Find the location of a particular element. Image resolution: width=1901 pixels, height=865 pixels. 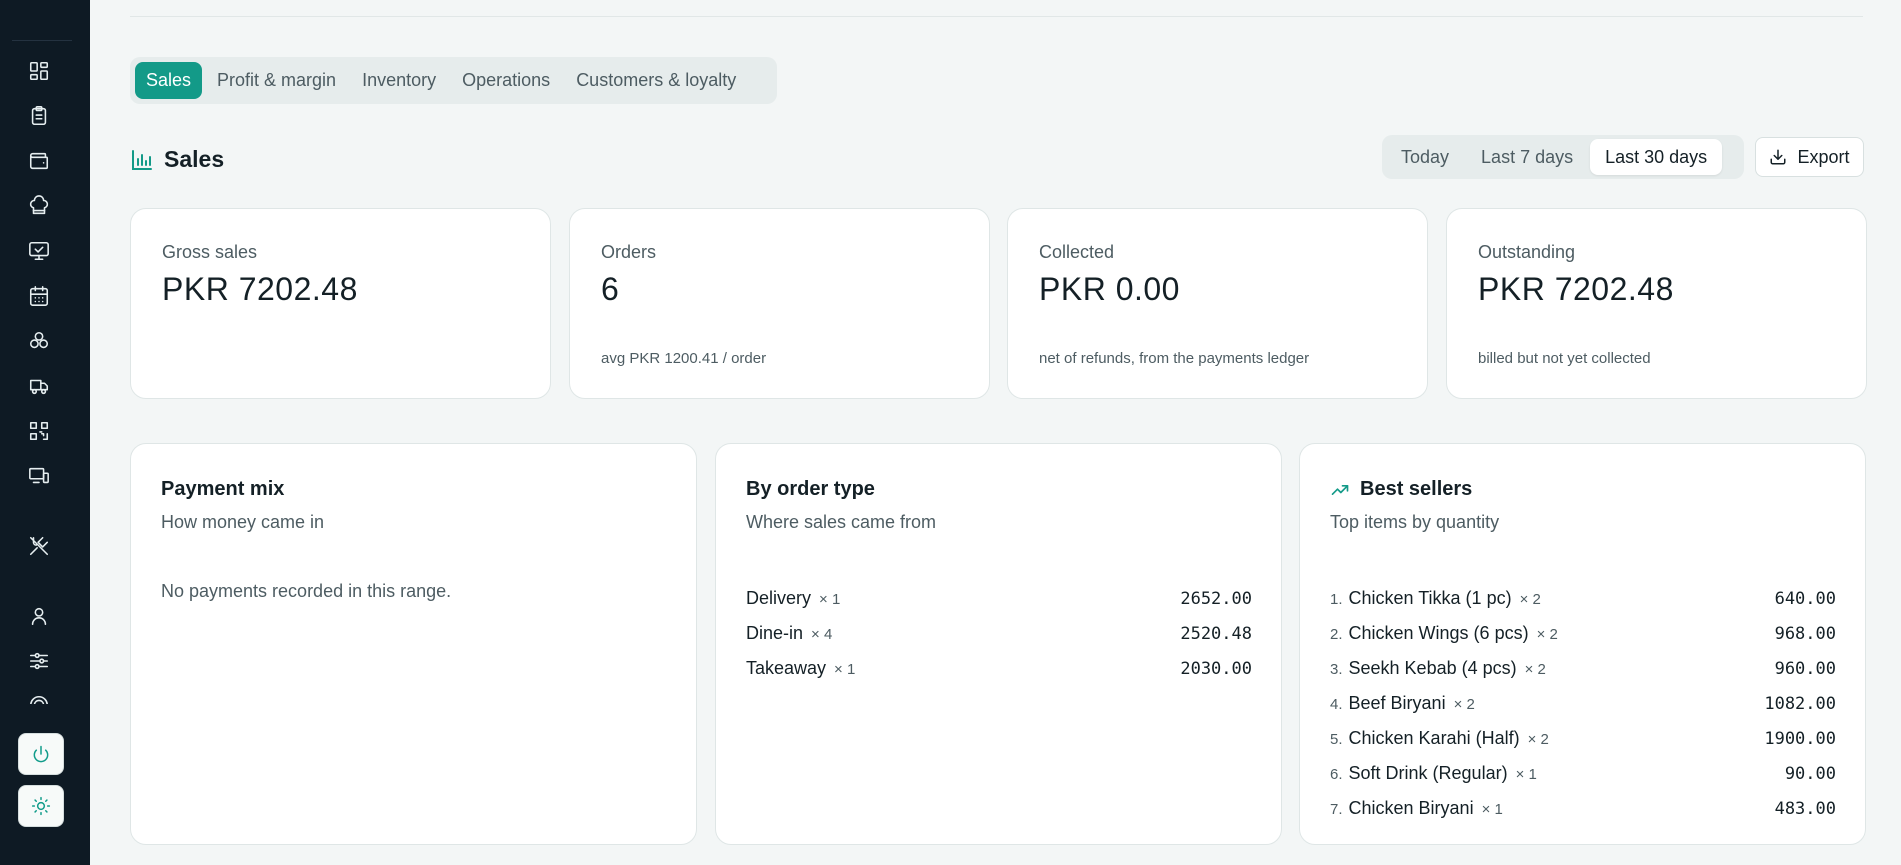

item-amount: 640.00 is located at coordinates (1805, 598).